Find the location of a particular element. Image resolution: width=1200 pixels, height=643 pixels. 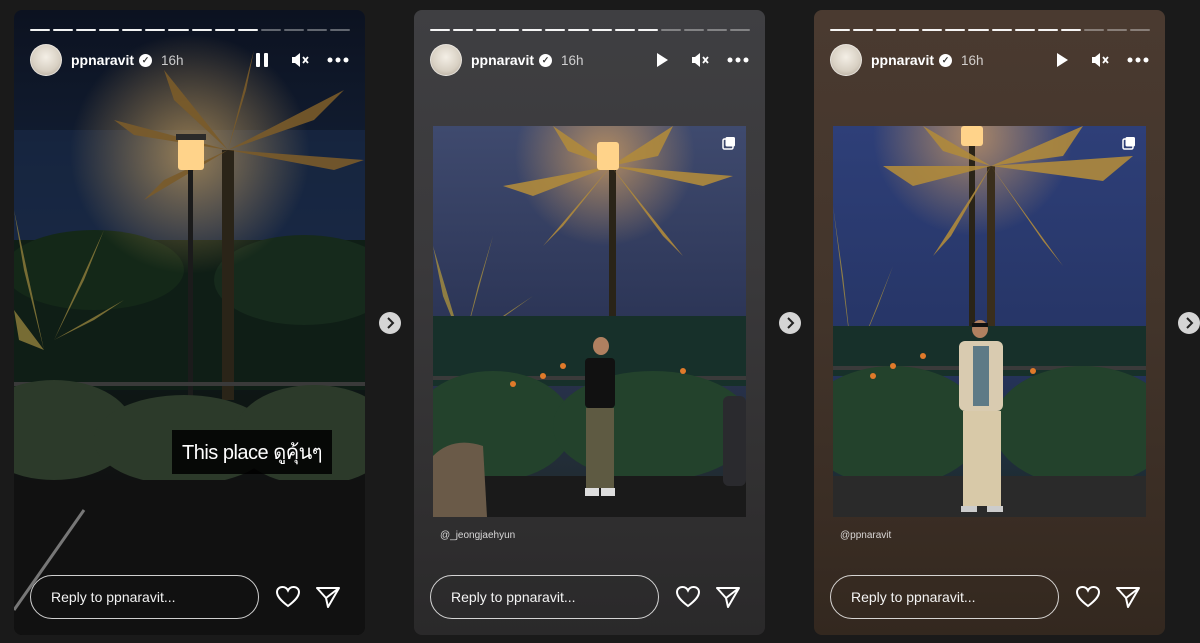

mention-tag: @ppnaravit is located at coordinates (865, 535).